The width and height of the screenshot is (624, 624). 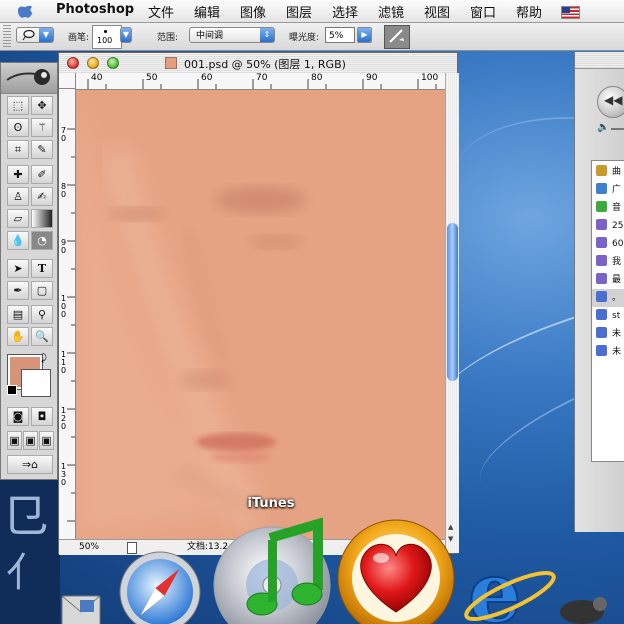 What do you see at coordinates (437, 11) in the screenshot?
I see `menu-view: 视图` at bounding box center [437, 11].